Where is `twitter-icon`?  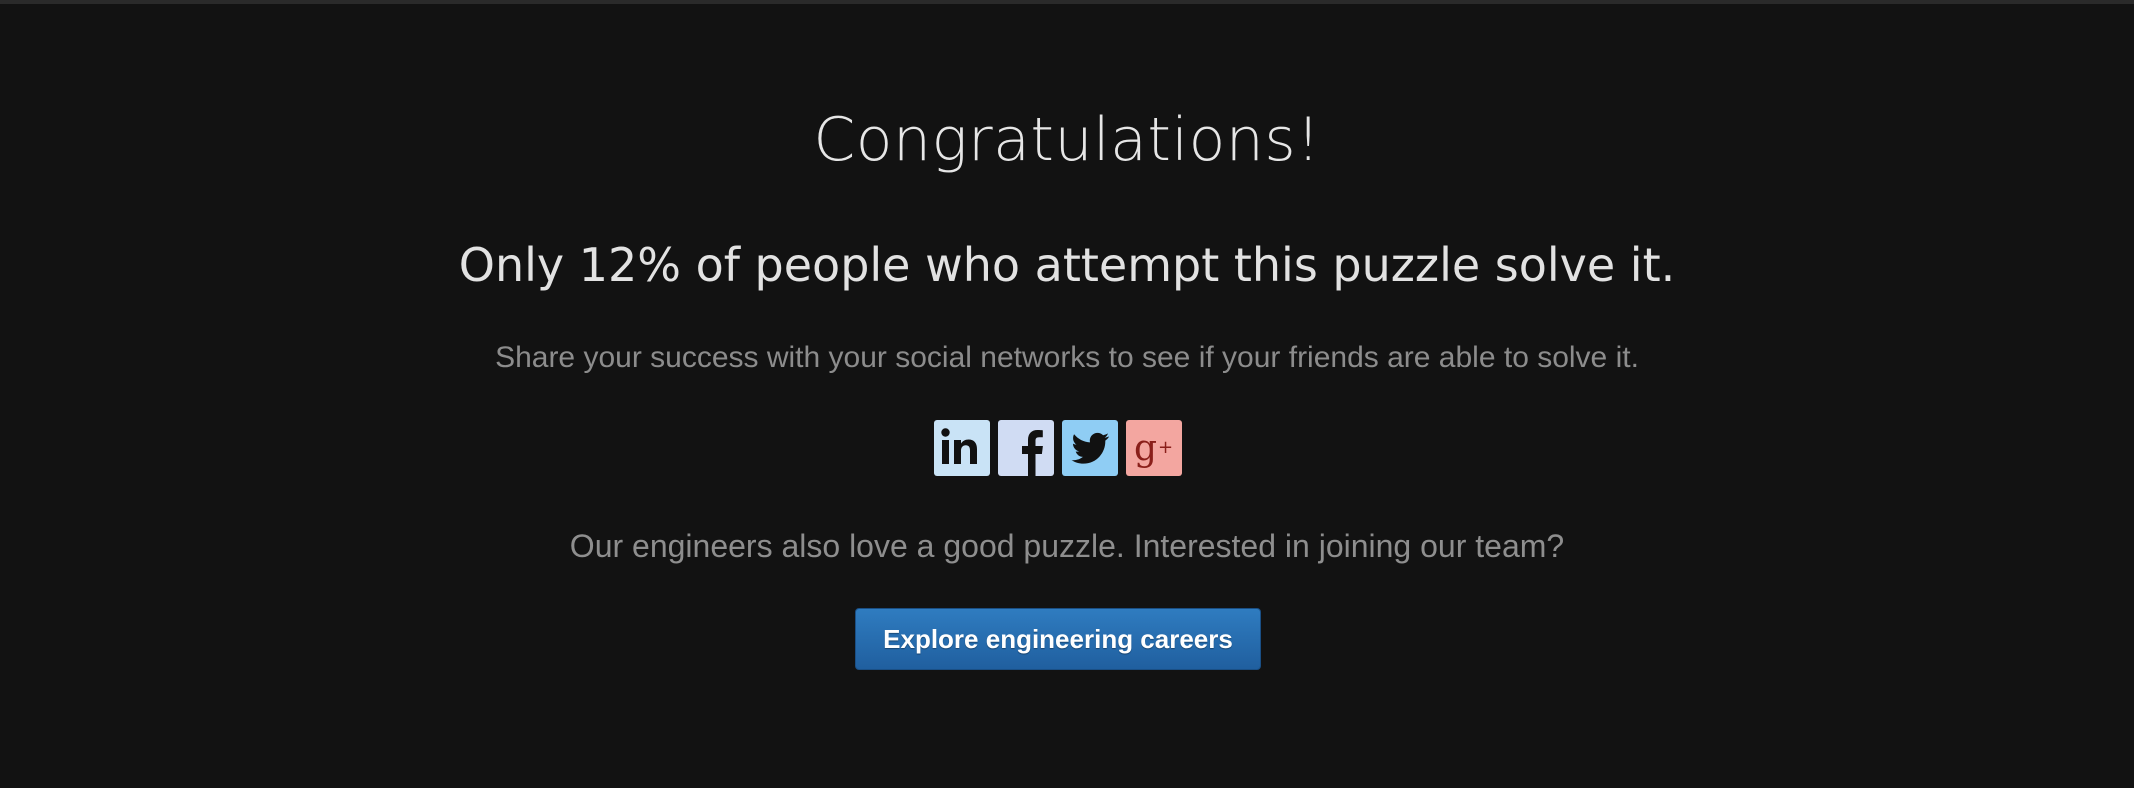
twitter-icon is located at coordinates (1090, 448).